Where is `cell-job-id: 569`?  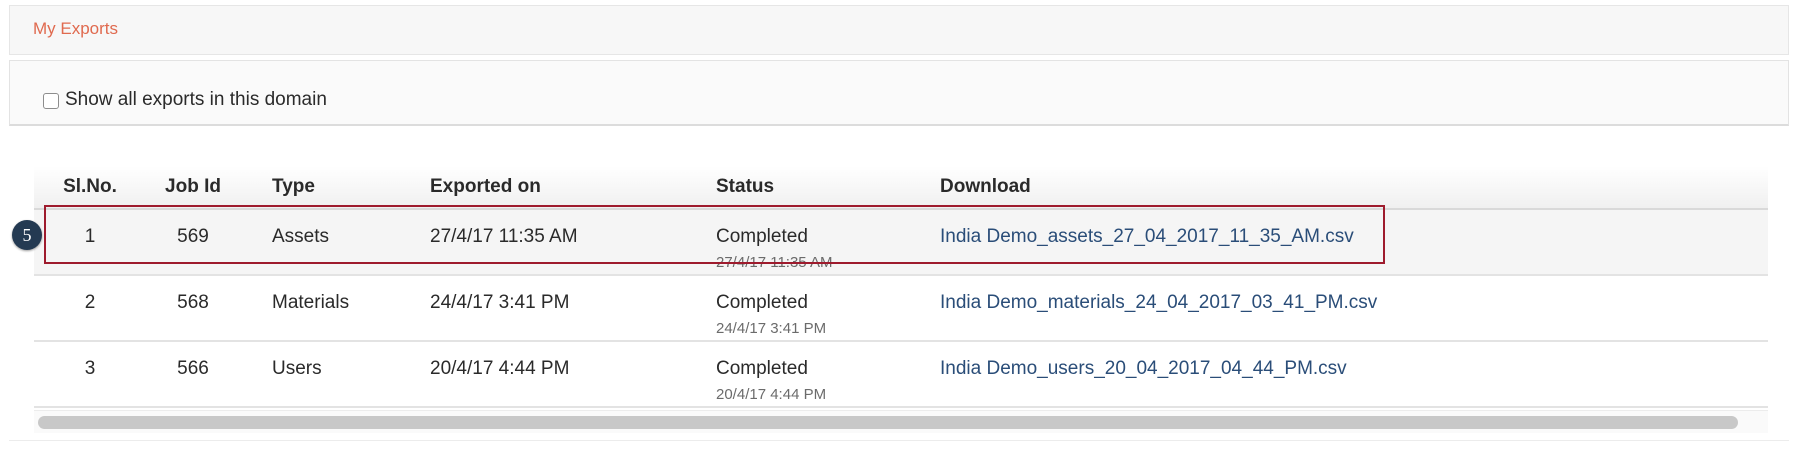 cell-job-id: 569 is located at coordinates (193, 236).